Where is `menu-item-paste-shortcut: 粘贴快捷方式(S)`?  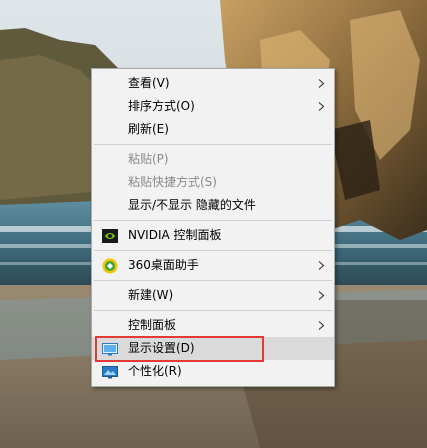
menu-item-paste-shortcut: 粘贴快捷方式(S) is located at coordinates (213, 182).